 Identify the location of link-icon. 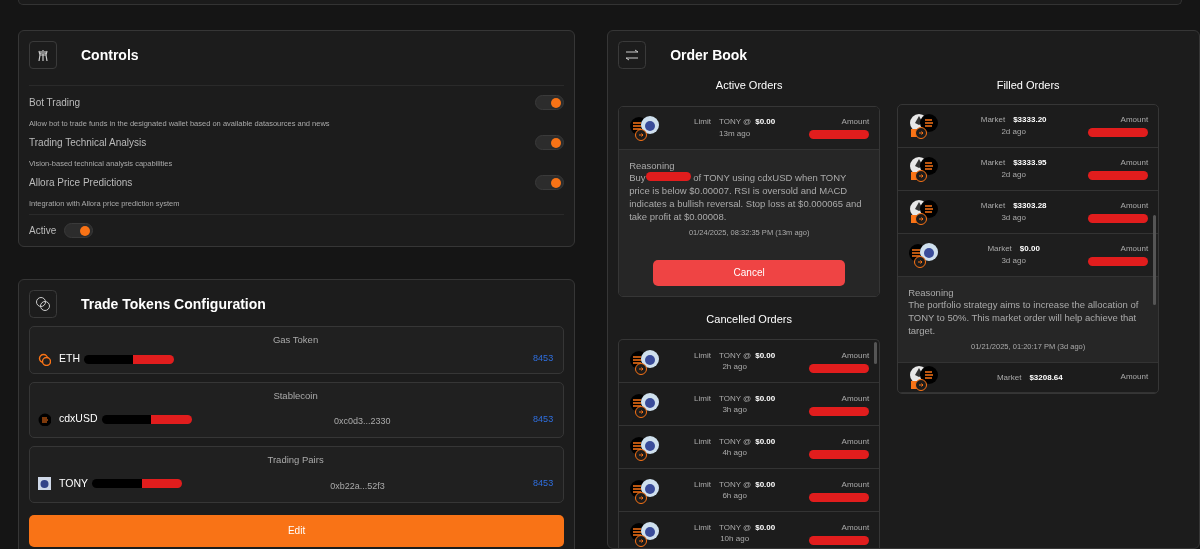
(43, 304).